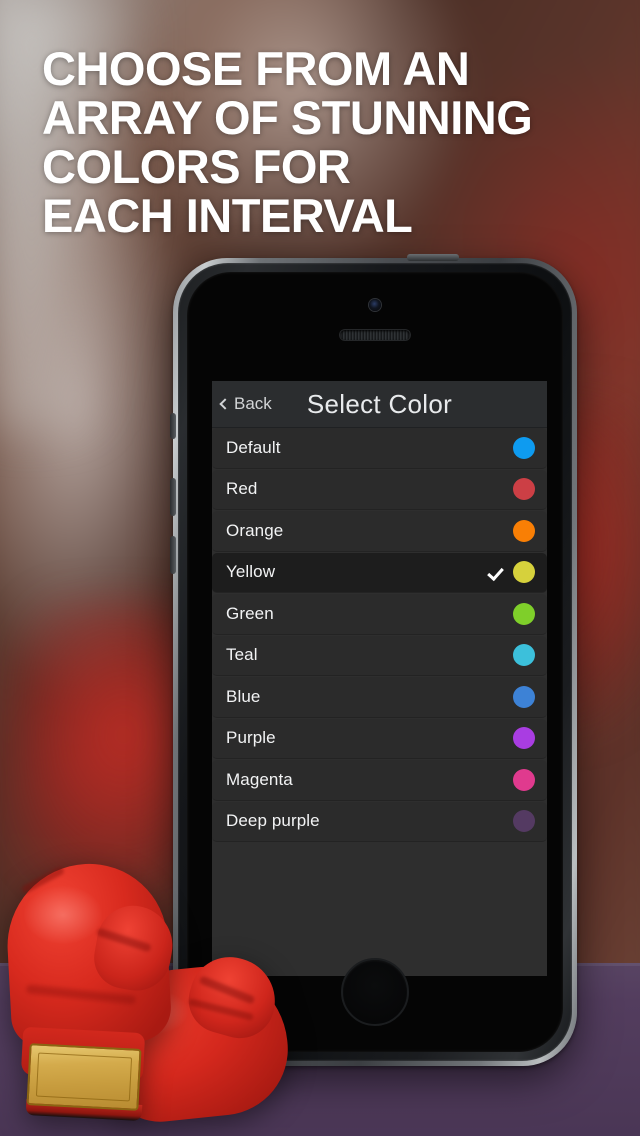 This screenshot has height=1136, width=640. Describe the element at coordinates (173, 426) in the screenshot. I see `mute-switch` at that location.